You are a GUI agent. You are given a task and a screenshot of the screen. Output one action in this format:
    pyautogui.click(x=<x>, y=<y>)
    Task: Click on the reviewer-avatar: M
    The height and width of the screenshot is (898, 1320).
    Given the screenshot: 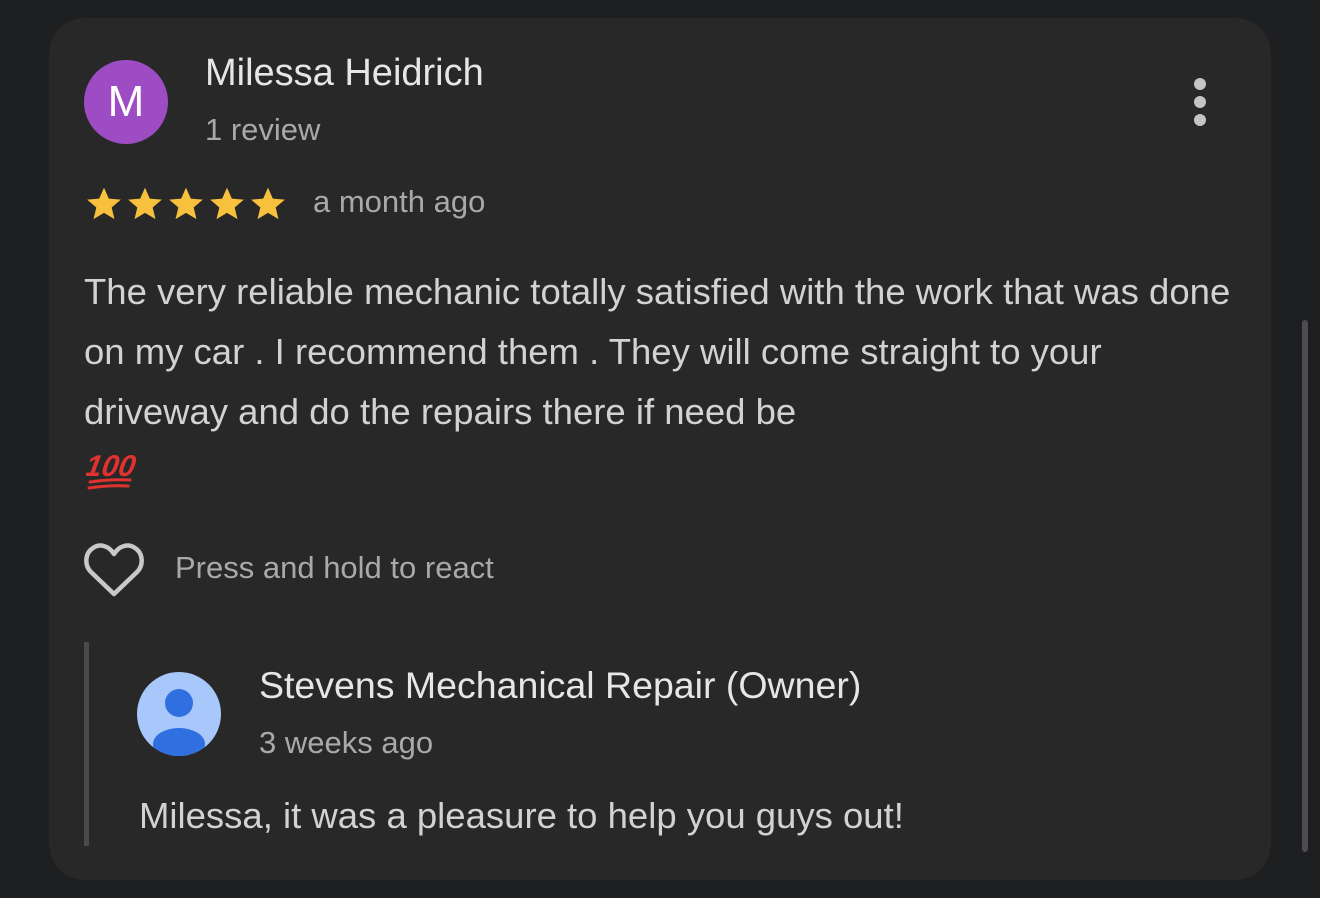 What is the action you would take?
    pyautogui.click(x=126, y=102)
    